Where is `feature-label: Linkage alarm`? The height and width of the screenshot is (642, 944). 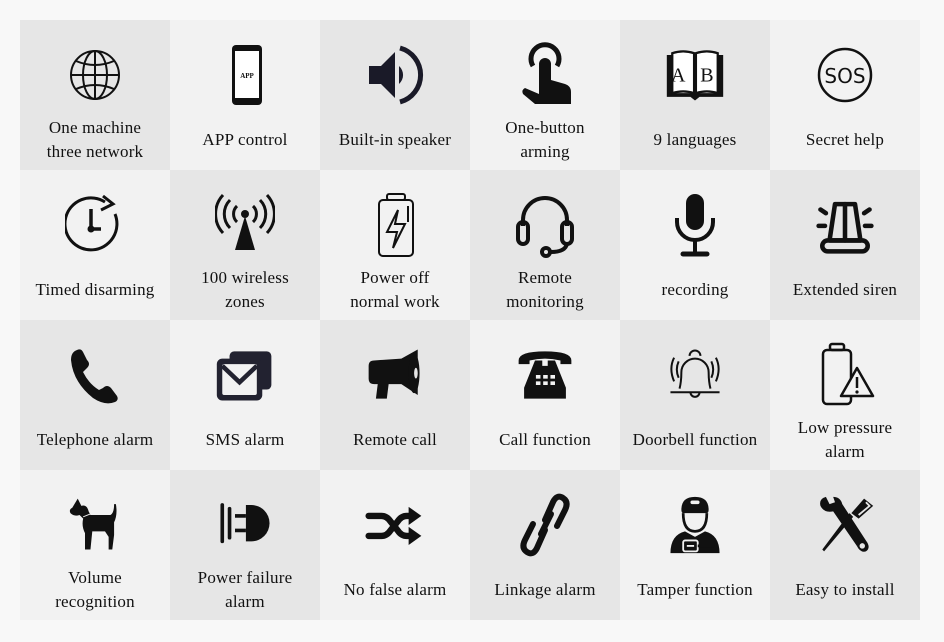
feature-label: Linkage alarm is located at coordinates (545, 589).